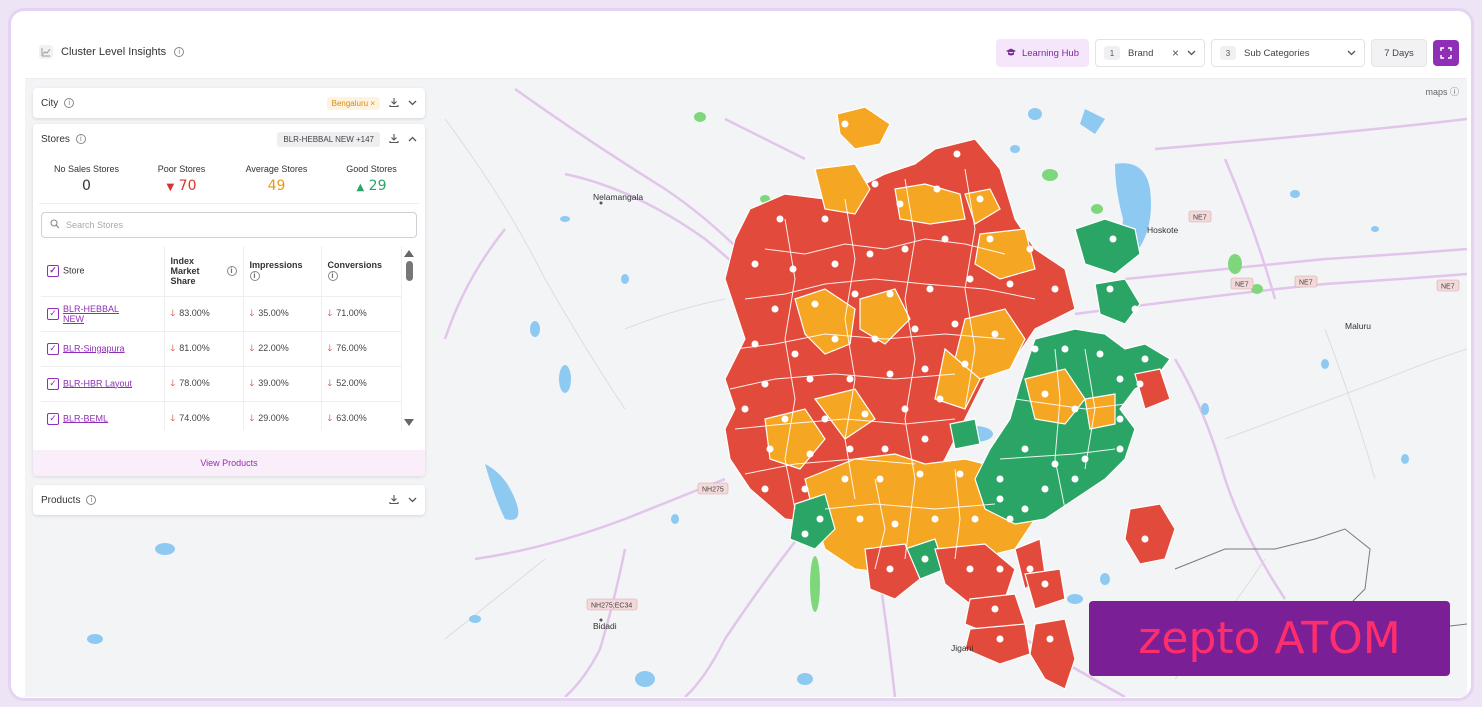  I want to click on graduation-cap-icon, so click(1010, 53).